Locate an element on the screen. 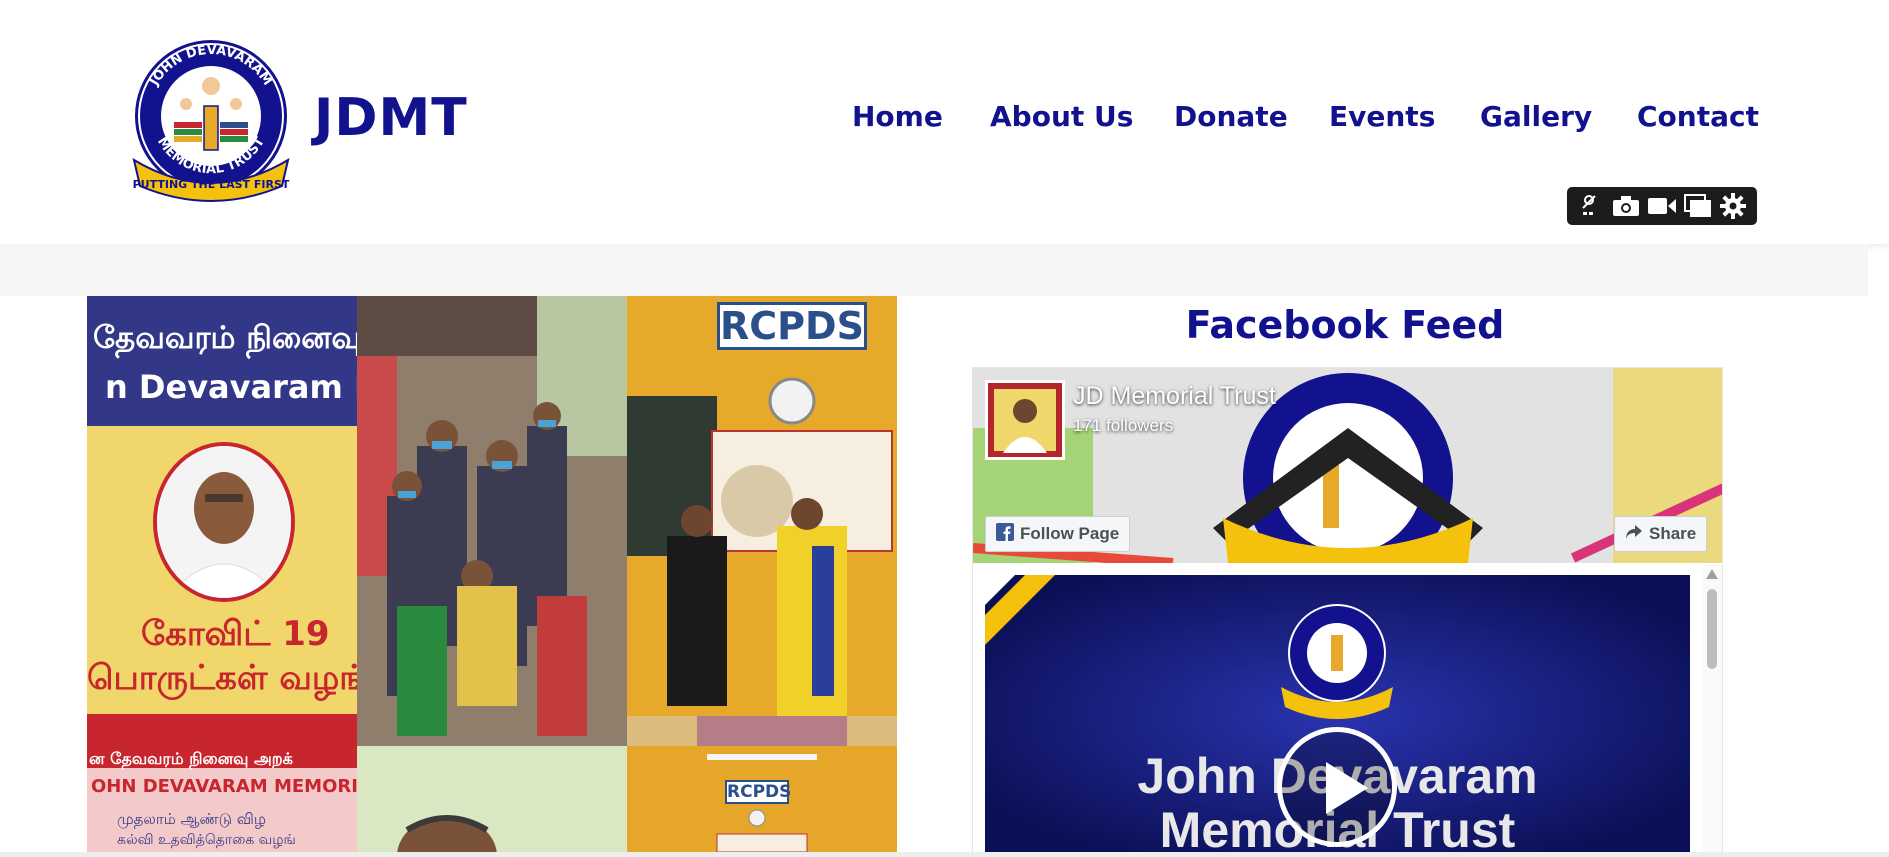 The width and height of the screenshot is (1889, 857). follow-page-label: Follow Page is located at coordinates (1070, 533).